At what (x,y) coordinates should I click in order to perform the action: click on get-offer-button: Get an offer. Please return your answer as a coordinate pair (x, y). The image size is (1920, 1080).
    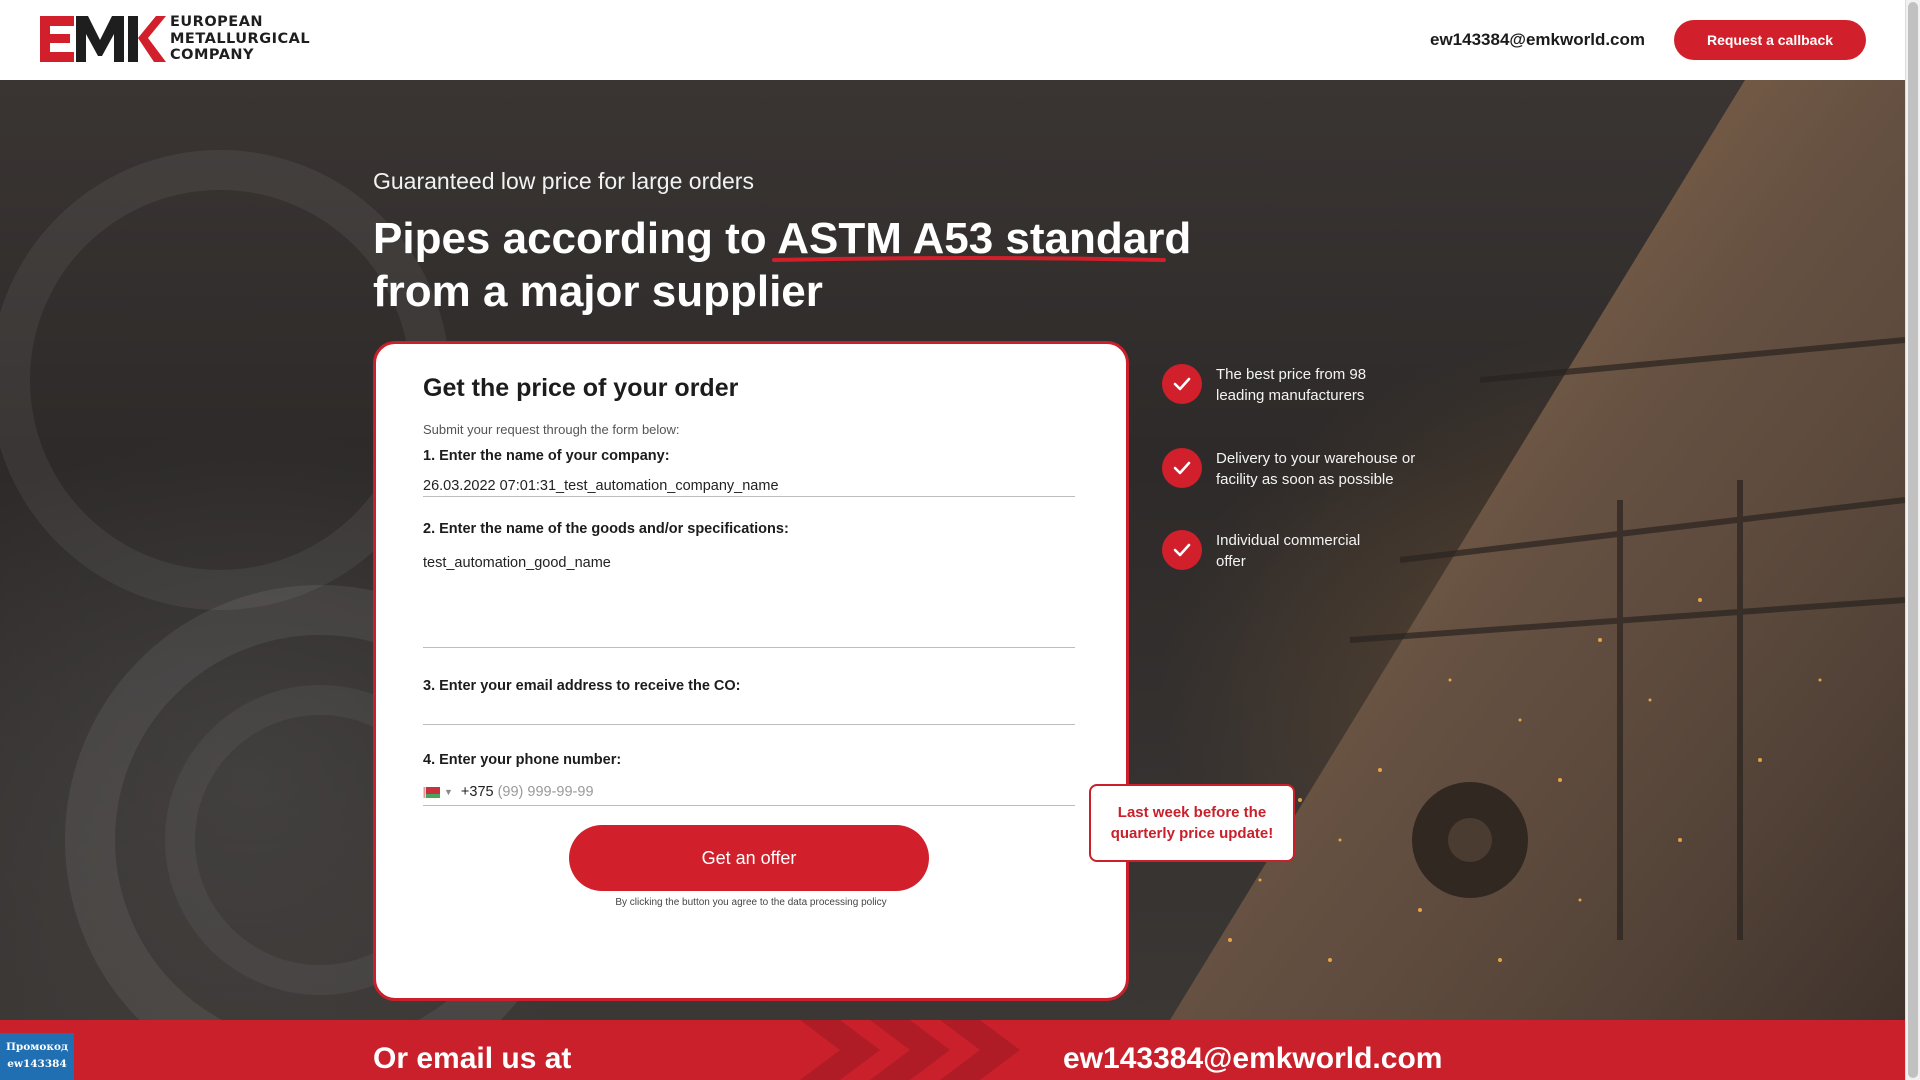
    Looking at the image, I should click on (749, 858).